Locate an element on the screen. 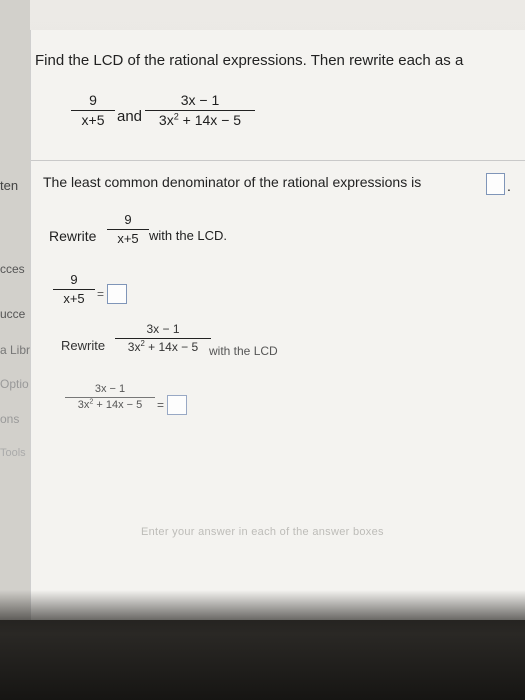  nav-item-6: Tools is located at coordinates (13, 453).